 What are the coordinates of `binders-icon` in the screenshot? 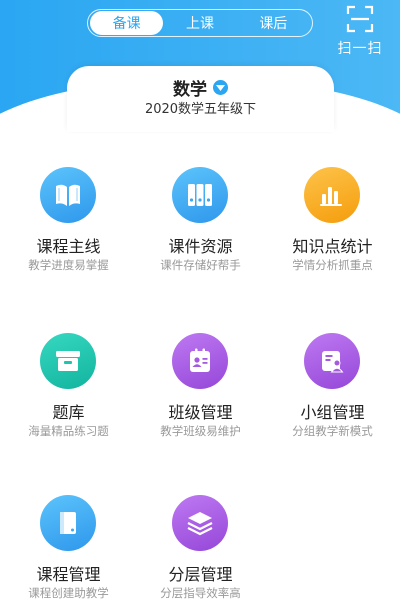 It's located at (200, 195).